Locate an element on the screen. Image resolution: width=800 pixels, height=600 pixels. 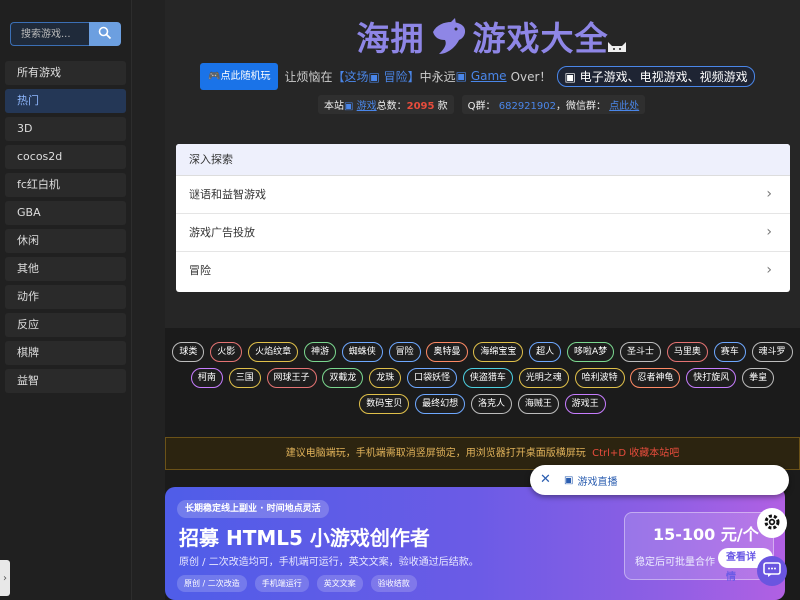
sidebar-item-board: 棋牌 is located at coordinates (65, 353).